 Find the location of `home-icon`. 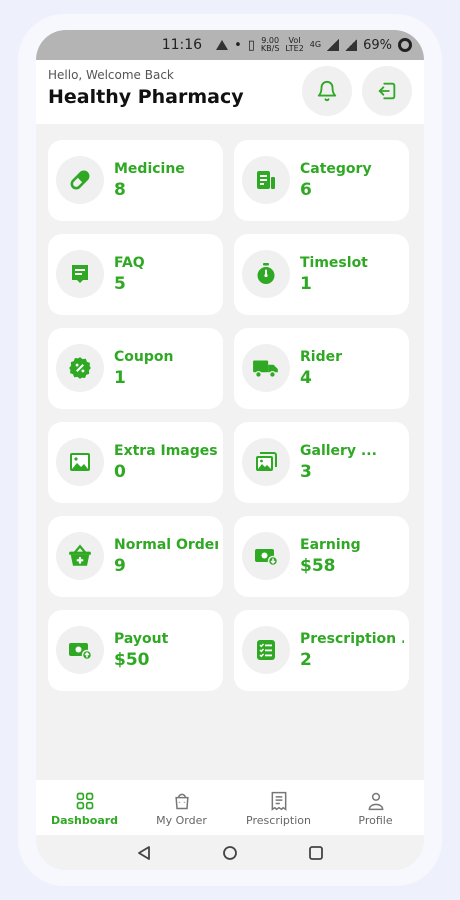

home-icon is located at coordinates (230, 853).